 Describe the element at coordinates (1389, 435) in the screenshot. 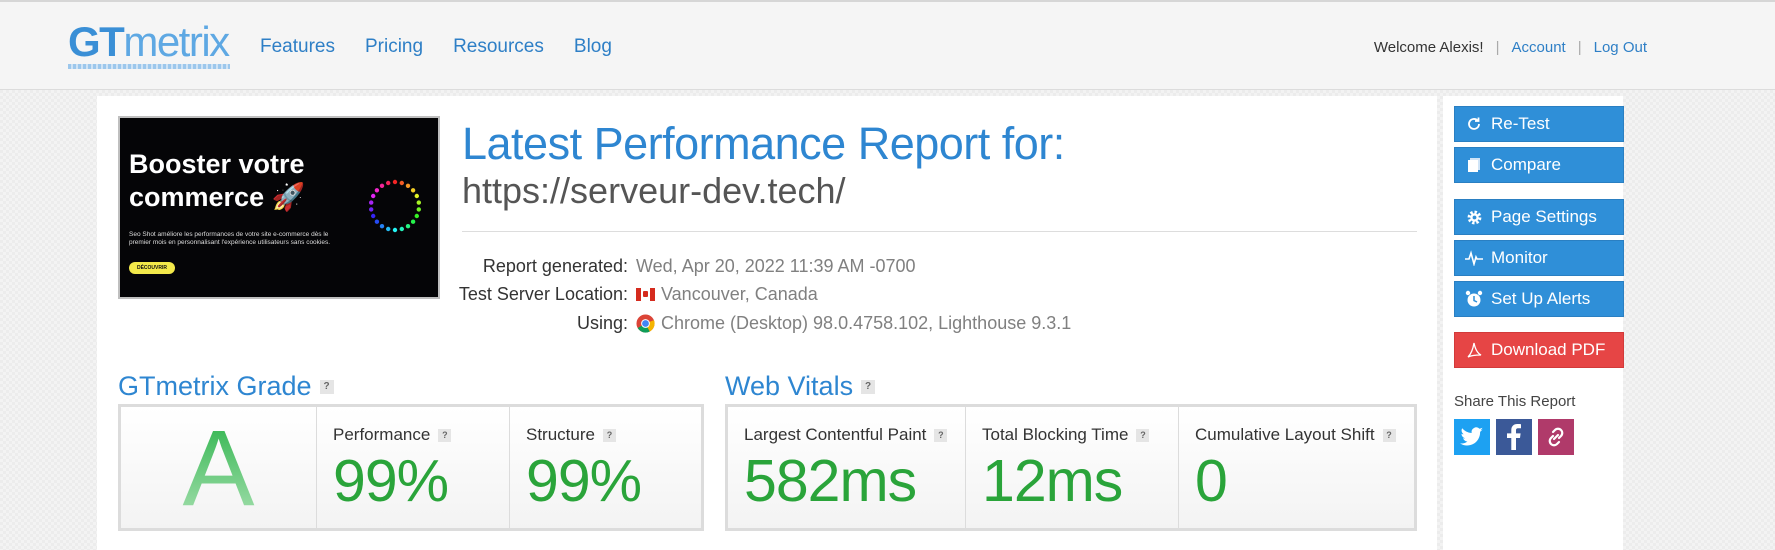

I see `cls-help-icon: ?` at that location.